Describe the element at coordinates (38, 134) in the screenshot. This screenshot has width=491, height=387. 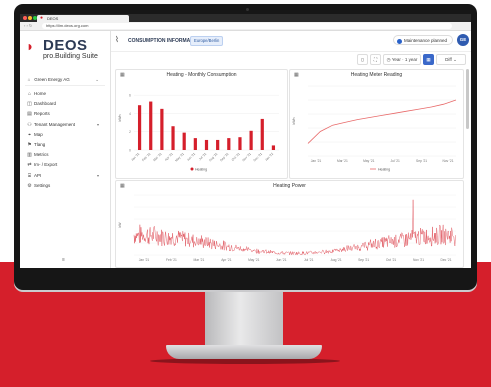
I see `sidebar-item-label: Map` at that location.